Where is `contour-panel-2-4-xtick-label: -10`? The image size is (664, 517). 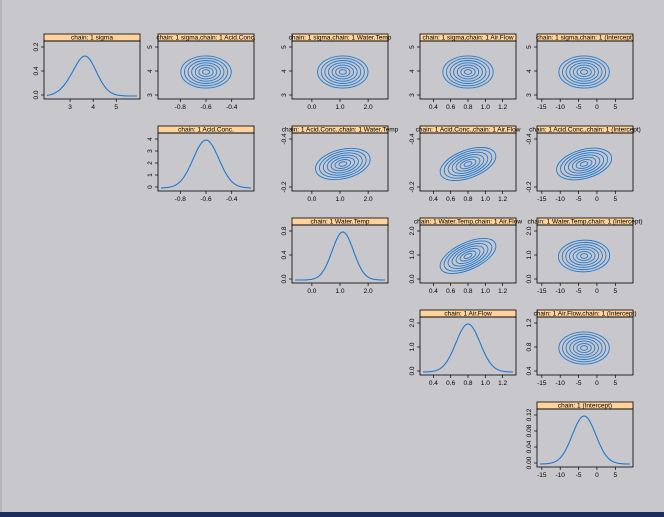 contour-panel-2-4-xtick-label: -10 is located at coordinates (561, 291).